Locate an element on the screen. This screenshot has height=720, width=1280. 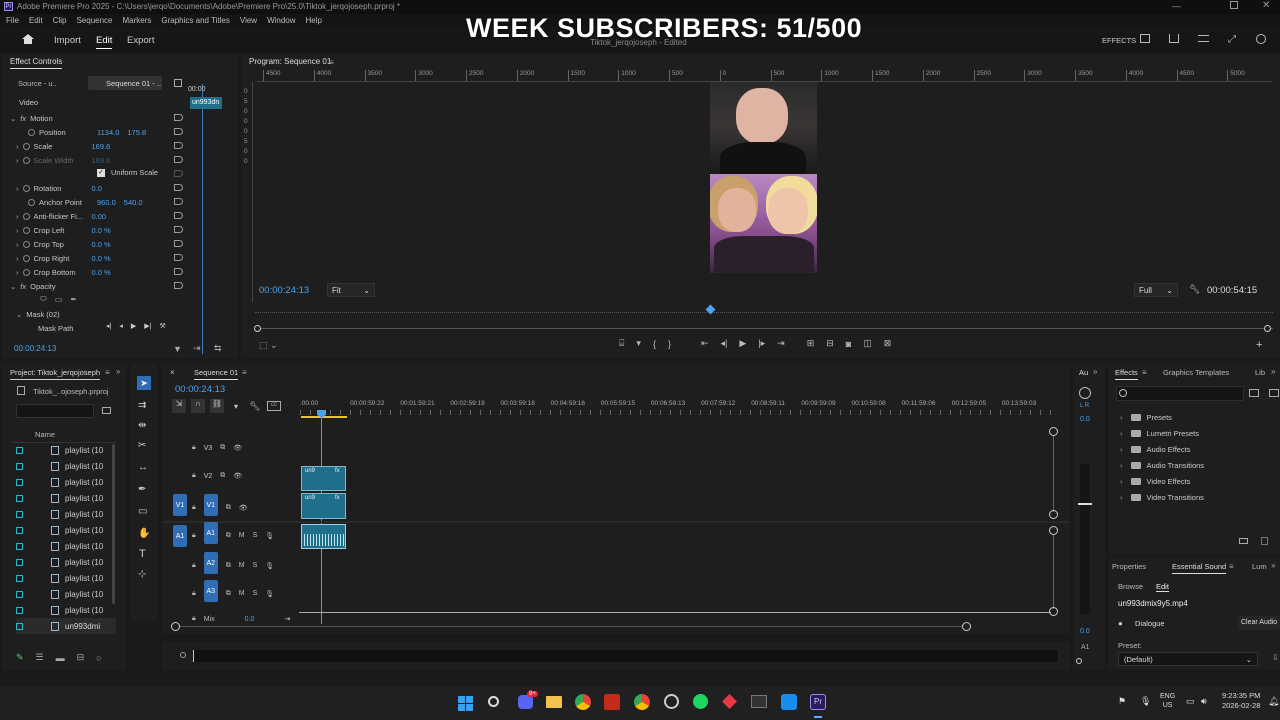
track-v1-target: V1 is located at coordinates (210, 505).